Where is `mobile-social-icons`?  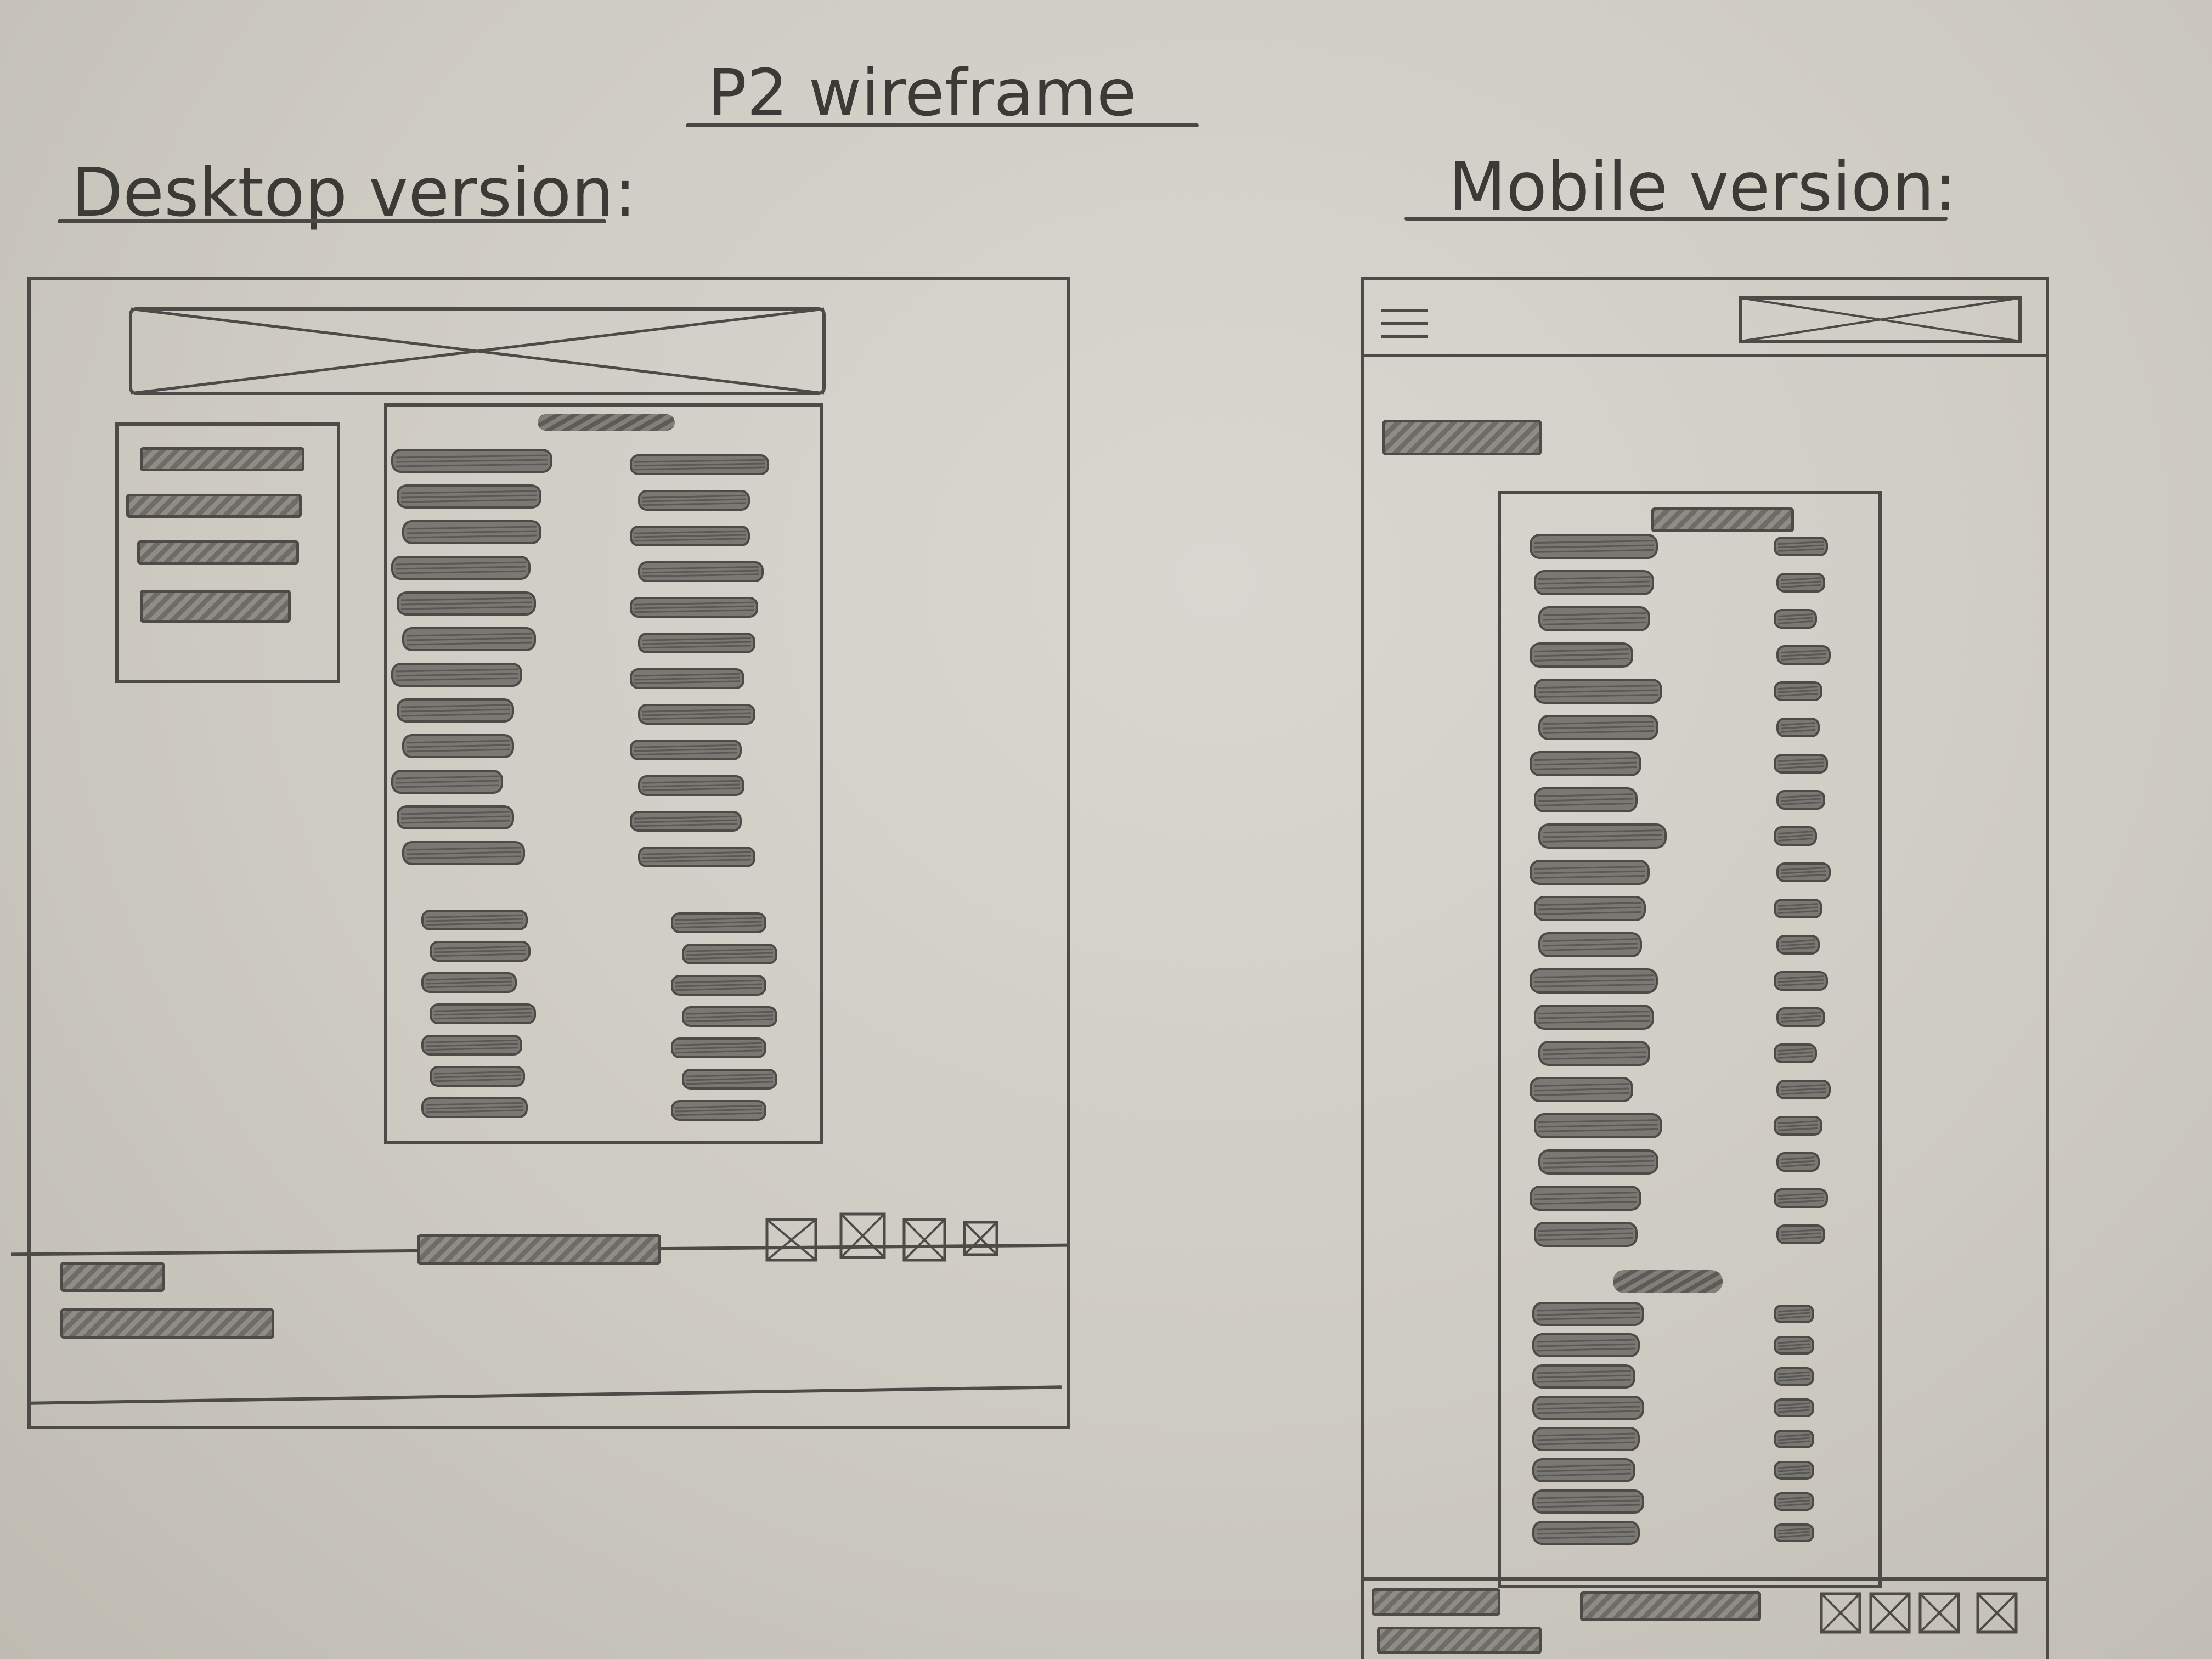
mobile-social-icons is located at coordinates (1919, 1613).